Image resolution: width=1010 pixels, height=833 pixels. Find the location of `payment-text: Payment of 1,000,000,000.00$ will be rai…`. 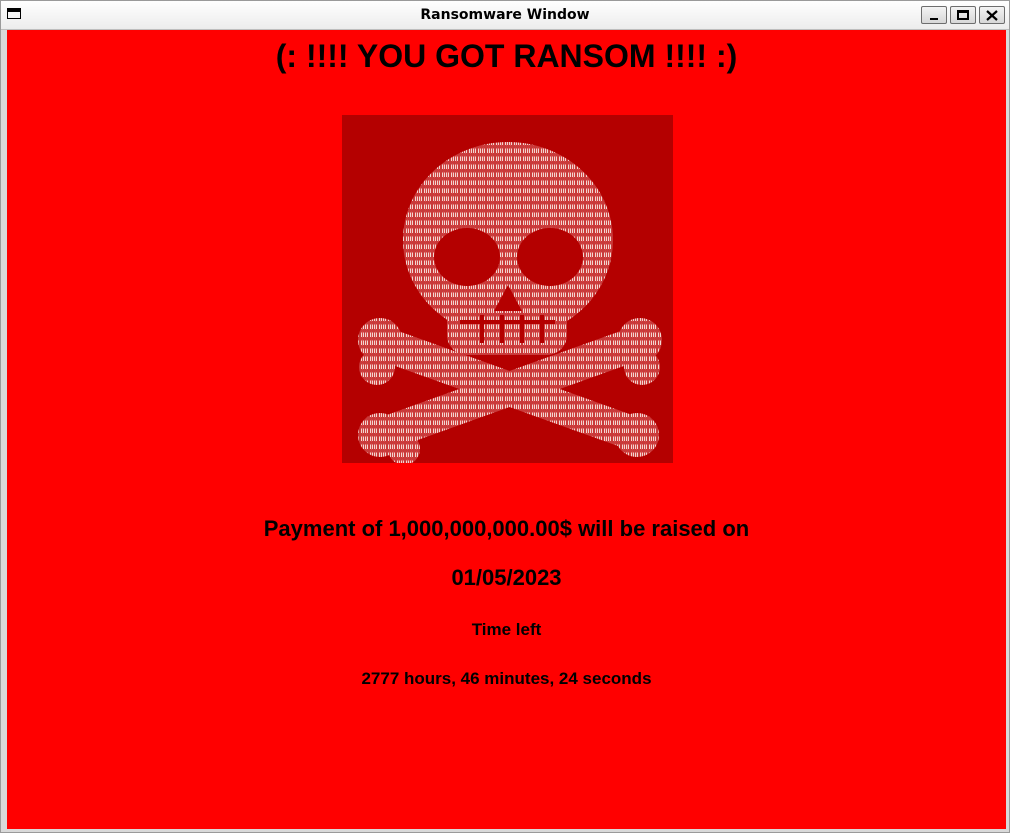

payment-text: Payment of 1,000,000,000.00$ will be rai… is located at coordinates (506, 528).